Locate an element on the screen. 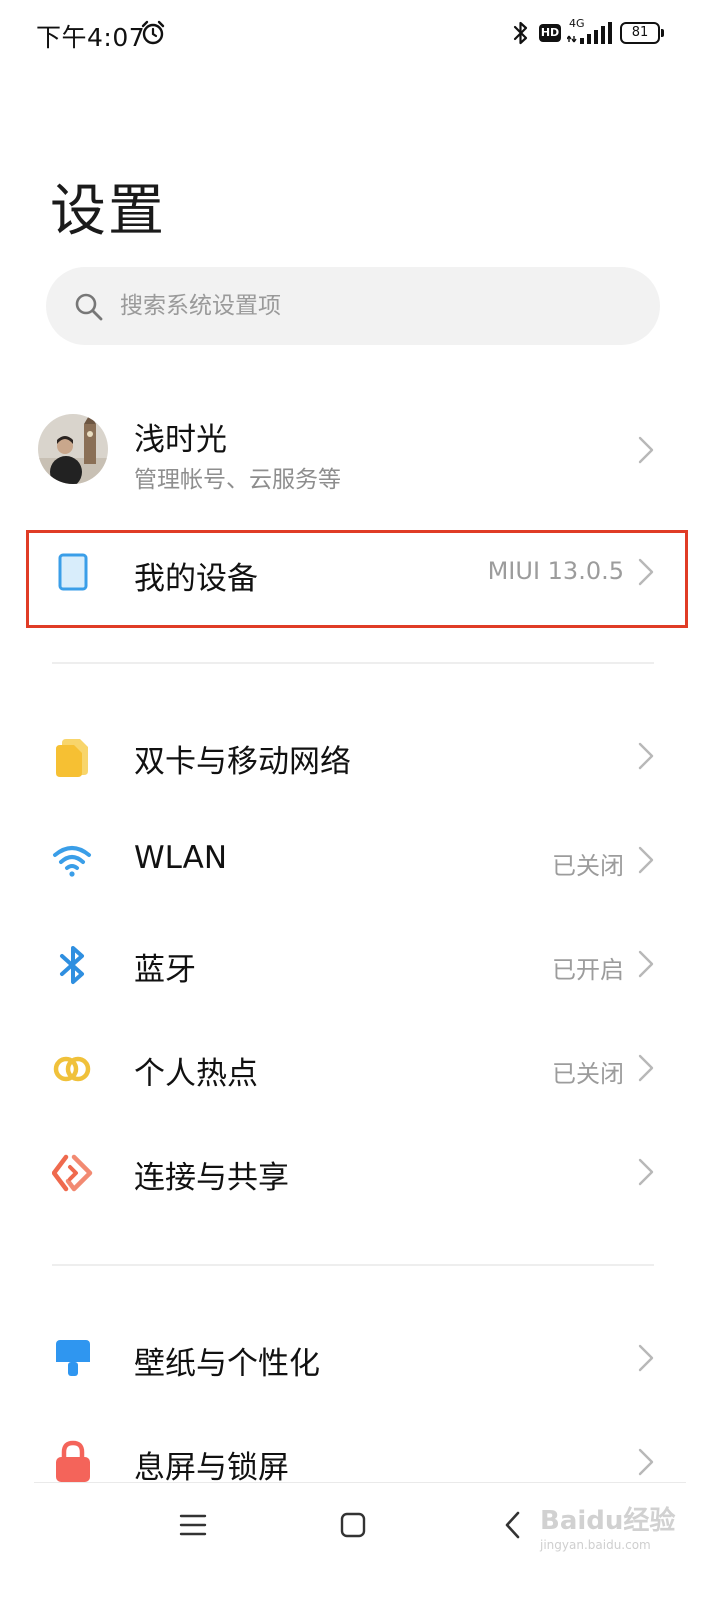 The image size is (720, 1600). connection-share-icon is located at coordinates (72, 1173).